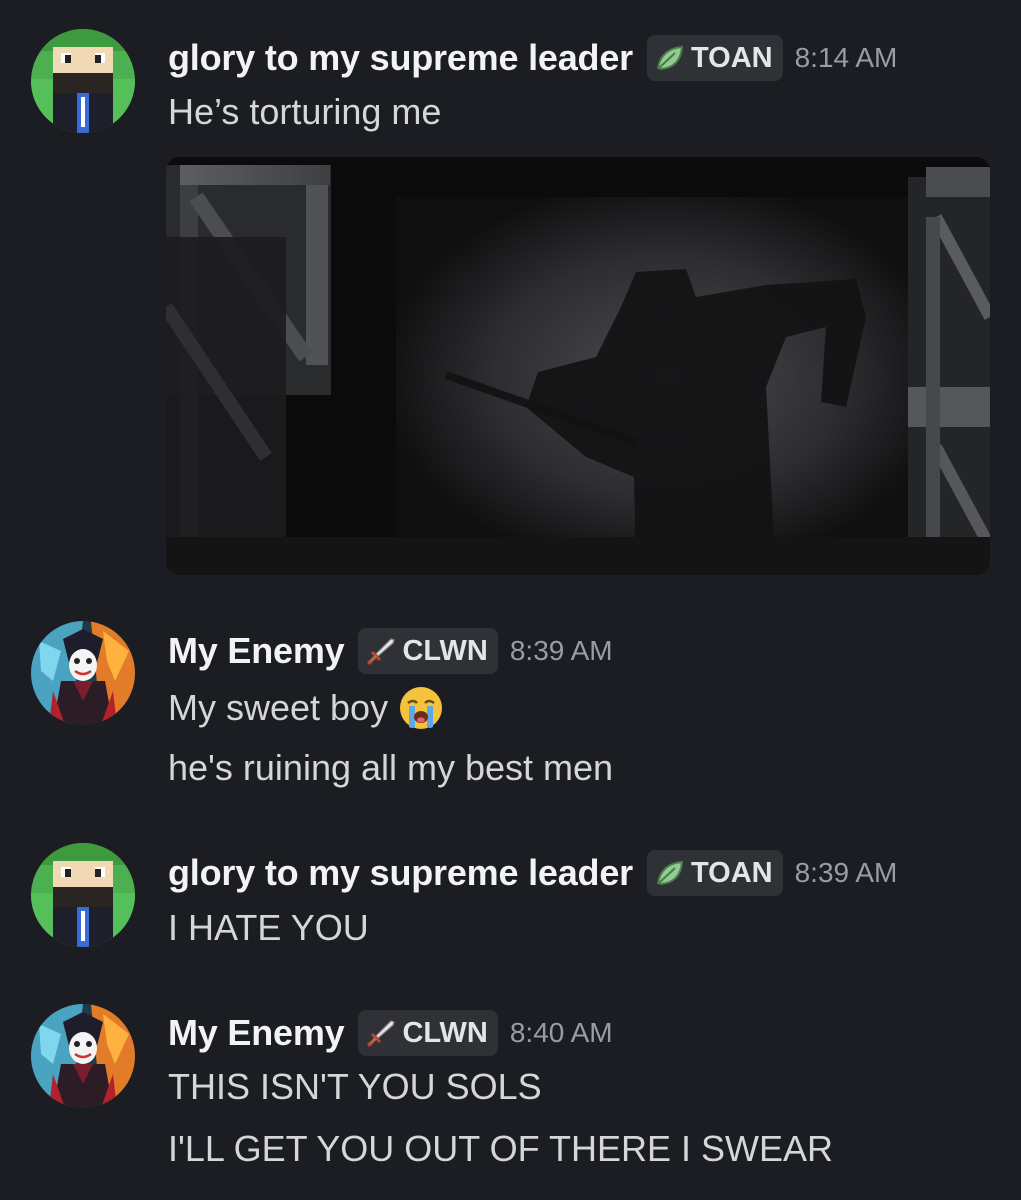 The image size is (1021, 1200). I want to click on message-text: My sweet boy, so click(306, 708).